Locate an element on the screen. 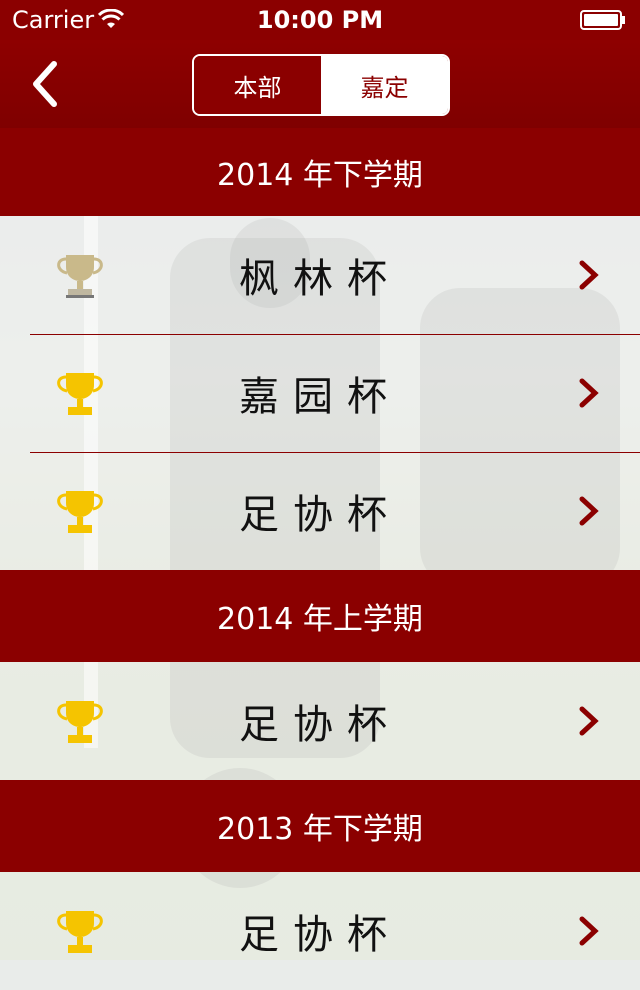 This screenshot has height=990, width=640. status-time: 10:00 PM is located at coordinates (320, 20).